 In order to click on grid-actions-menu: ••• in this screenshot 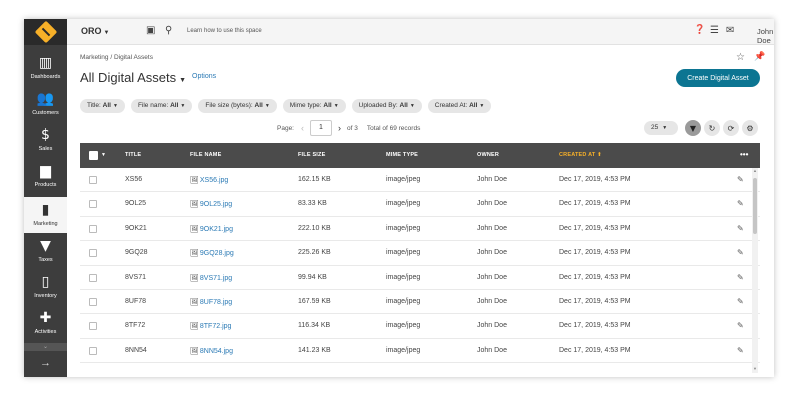, I will do `click(744, 154)`.